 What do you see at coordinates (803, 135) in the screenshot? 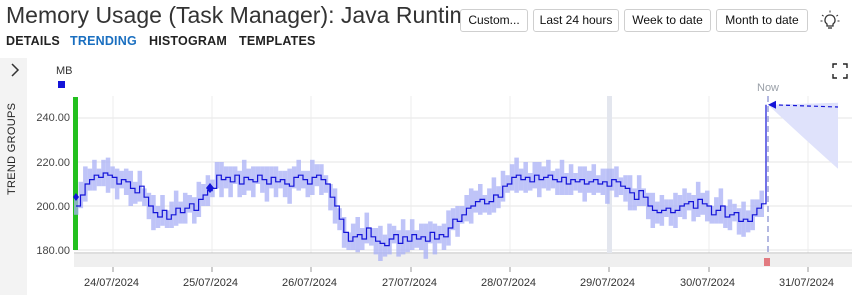
I see `forecast-cone` at bounding box center [803, 135].